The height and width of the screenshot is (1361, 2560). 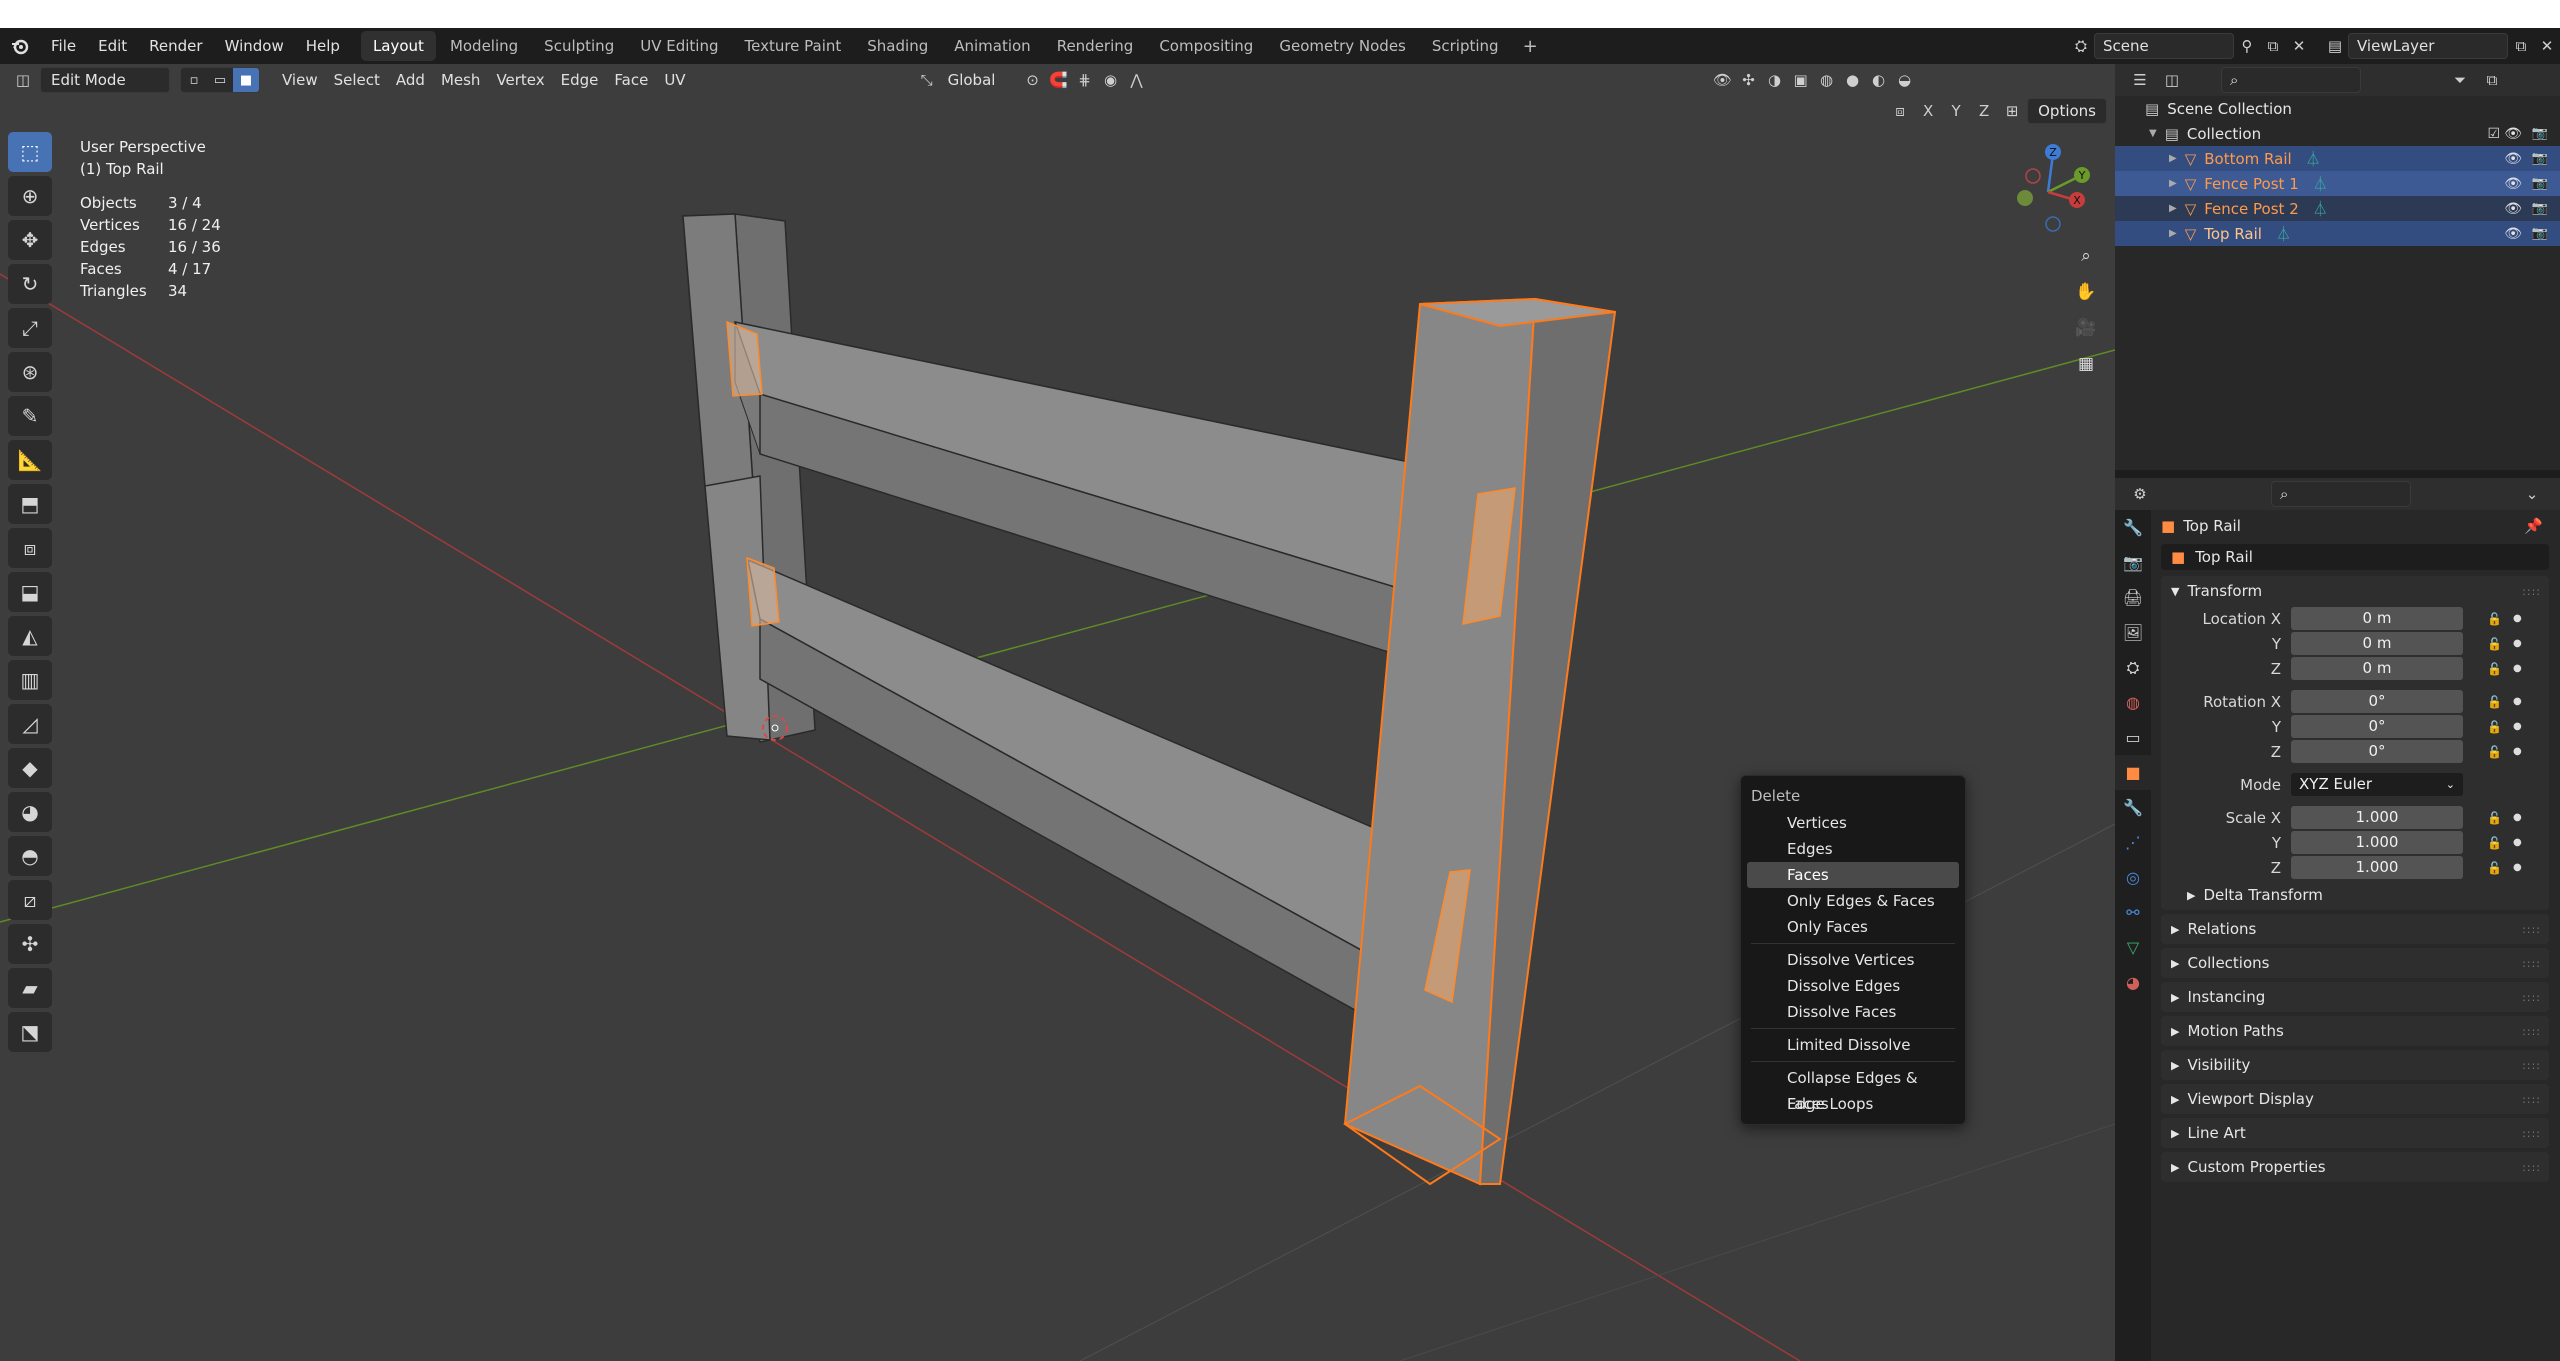 What do you see at coordinates (398, 46) in the screenshot?
I see `tab-layout: Layout` at bounding box center [398, 46].